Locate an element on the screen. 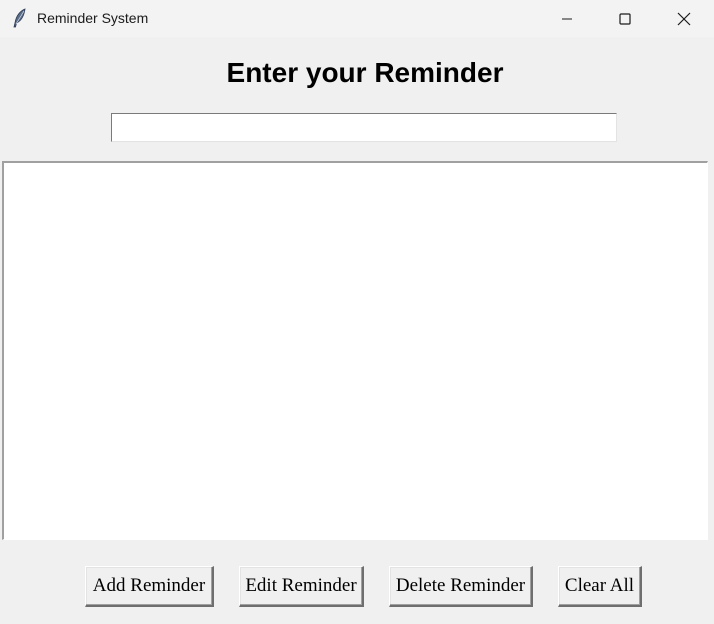  maximize-button is located at coordinates (625, 18).